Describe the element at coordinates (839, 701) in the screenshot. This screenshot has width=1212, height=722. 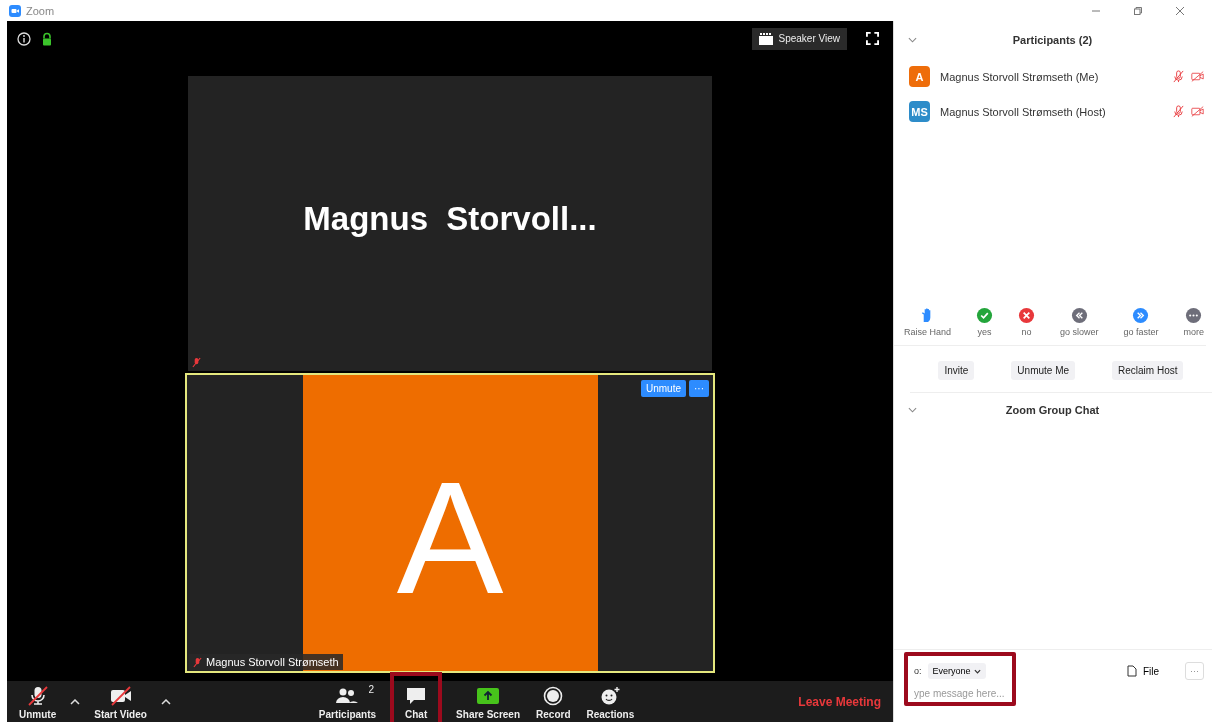
I see `leave-meeting-button: Leave Meeting` at that location.